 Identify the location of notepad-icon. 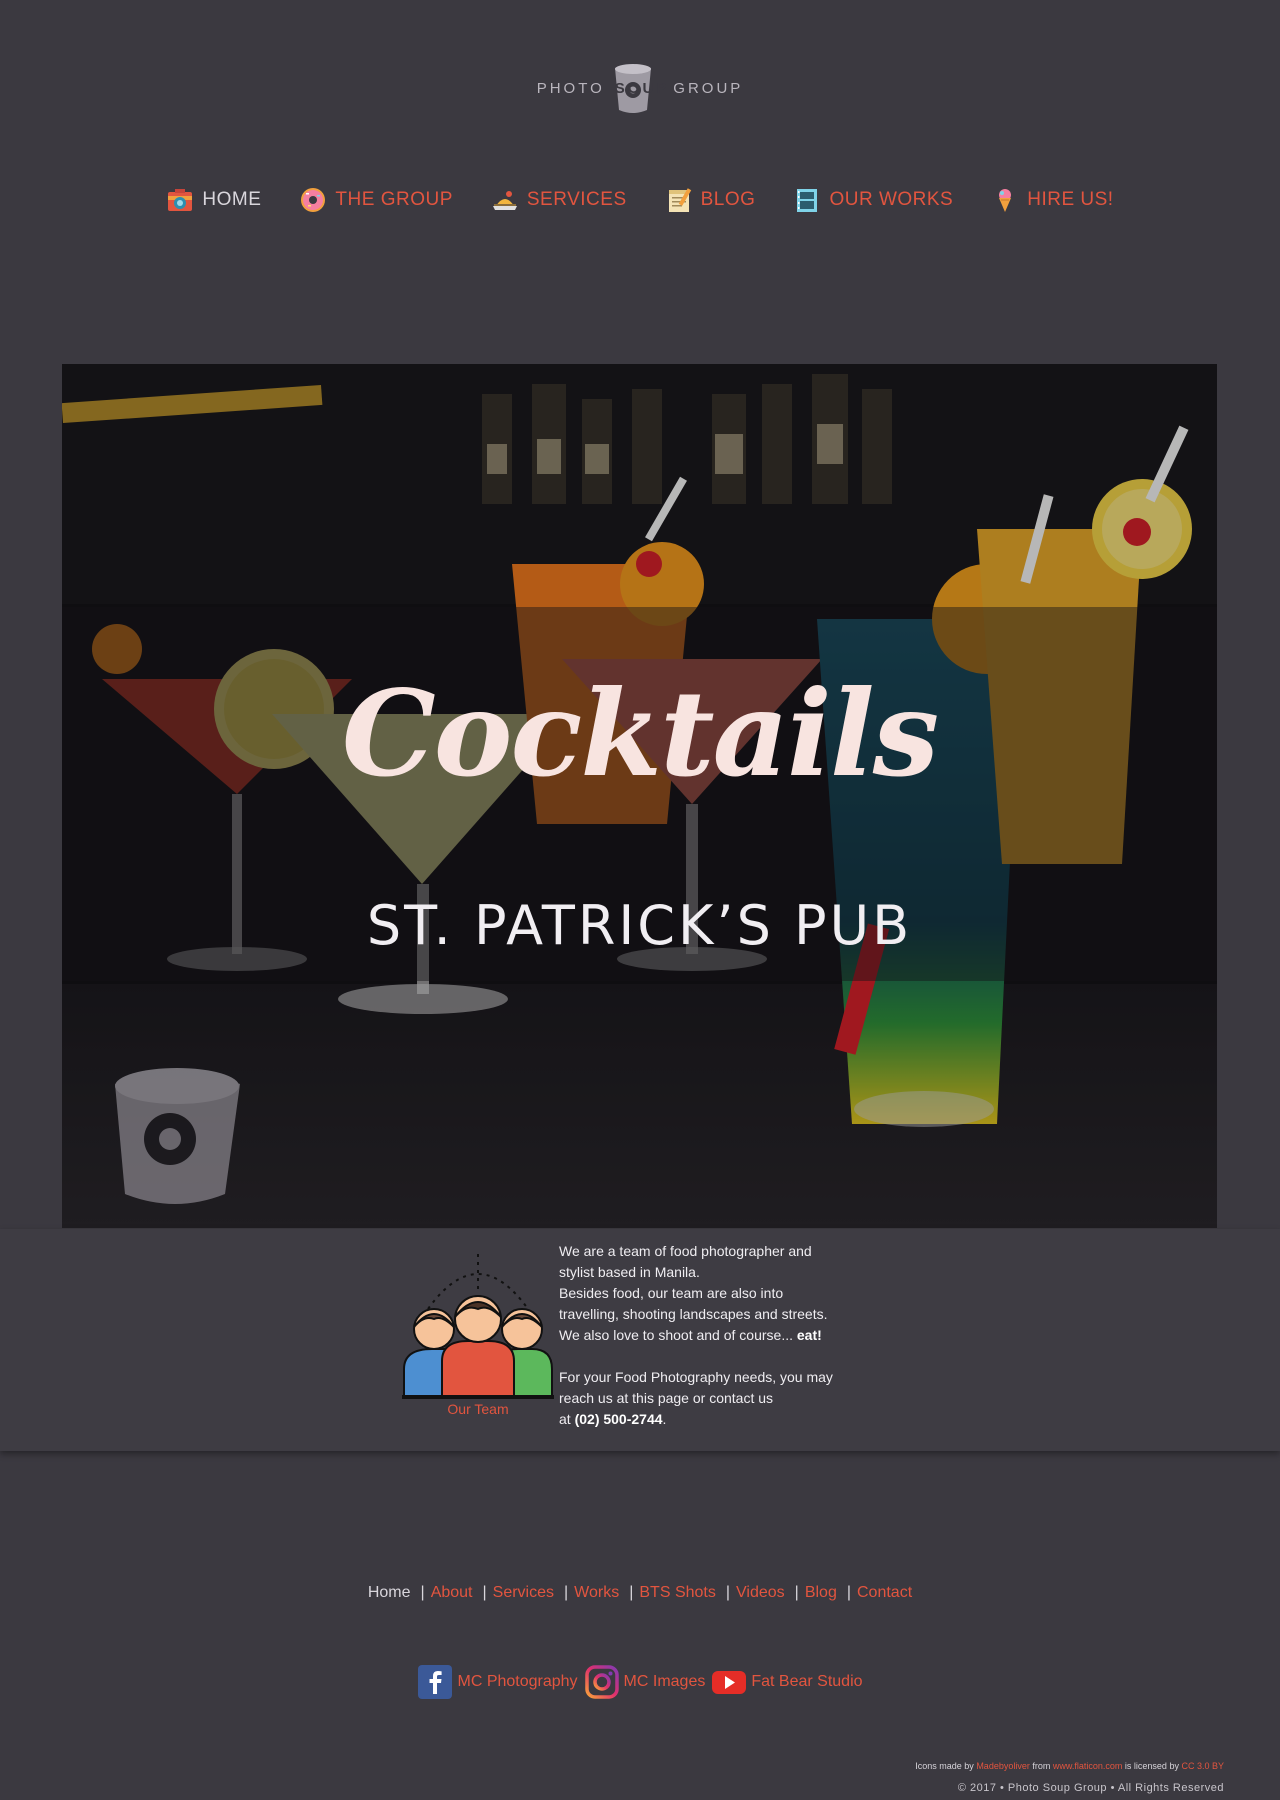
(679, 200).